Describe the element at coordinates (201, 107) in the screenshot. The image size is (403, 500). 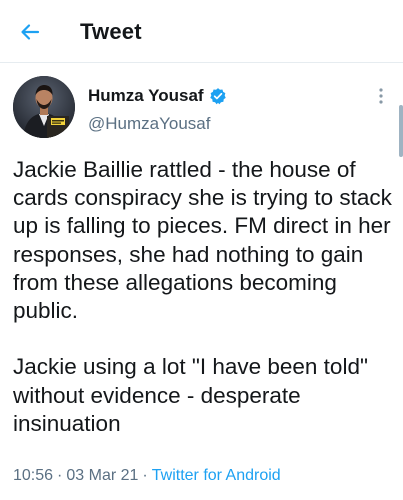
I see `tweet-author: Humza Yousaf @HumzaYousaf` at that location.